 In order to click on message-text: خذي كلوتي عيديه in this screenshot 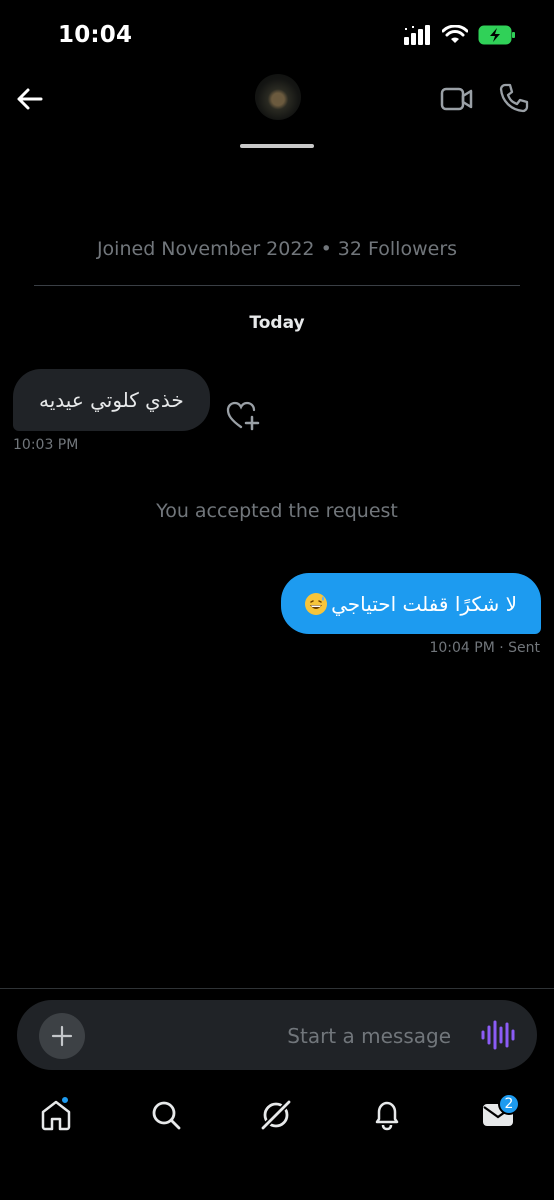, I will do `click(111, 400)`.